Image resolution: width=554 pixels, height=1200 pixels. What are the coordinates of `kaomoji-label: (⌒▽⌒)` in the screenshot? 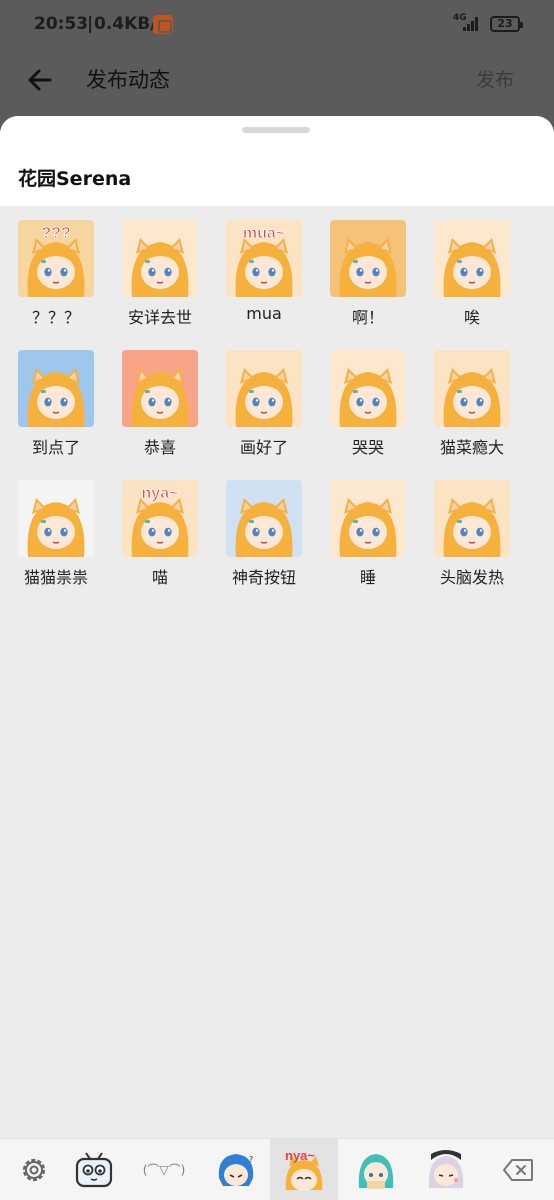 It's located at (164, 1170).